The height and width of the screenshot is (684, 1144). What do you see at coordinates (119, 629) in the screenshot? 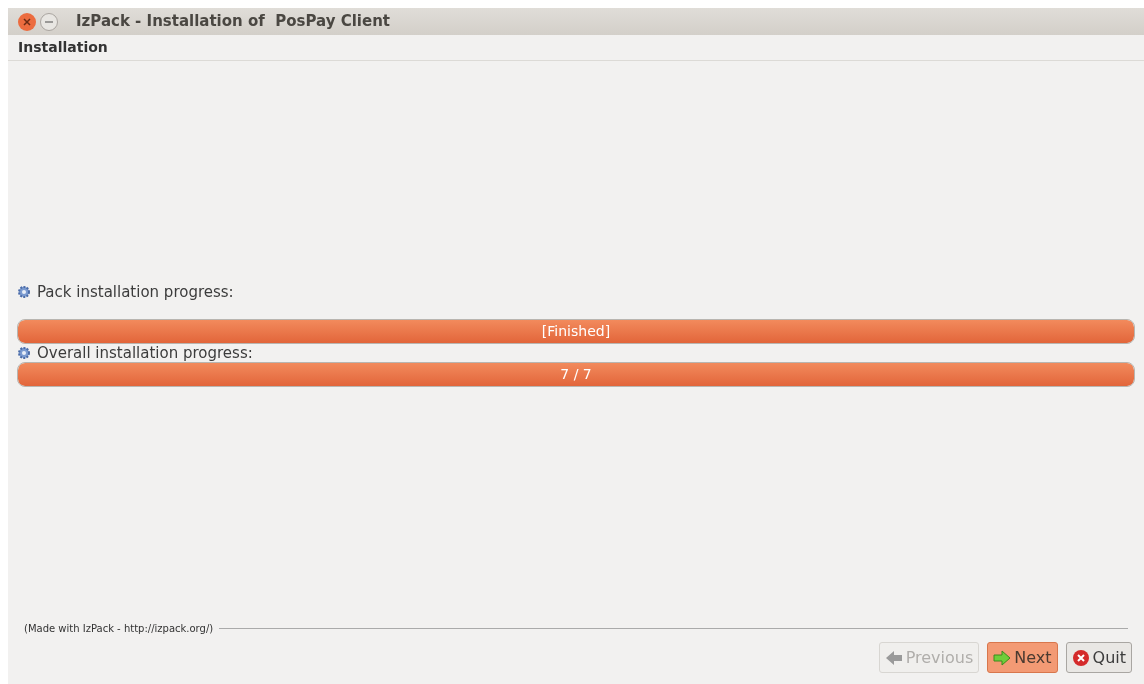
I see `credit-text: (Made with IzPack - http://izpack.org/)` at bounding box center [119, 629].